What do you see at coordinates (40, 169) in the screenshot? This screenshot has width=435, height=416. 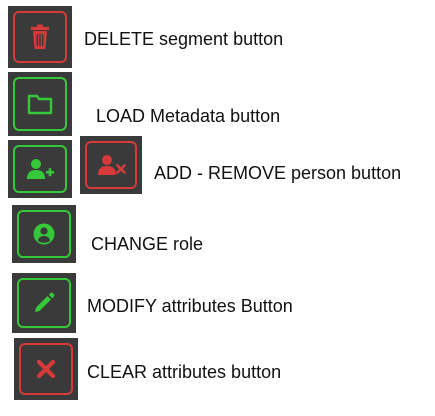 I see `add-person-button` at bounding box center [40, 169].